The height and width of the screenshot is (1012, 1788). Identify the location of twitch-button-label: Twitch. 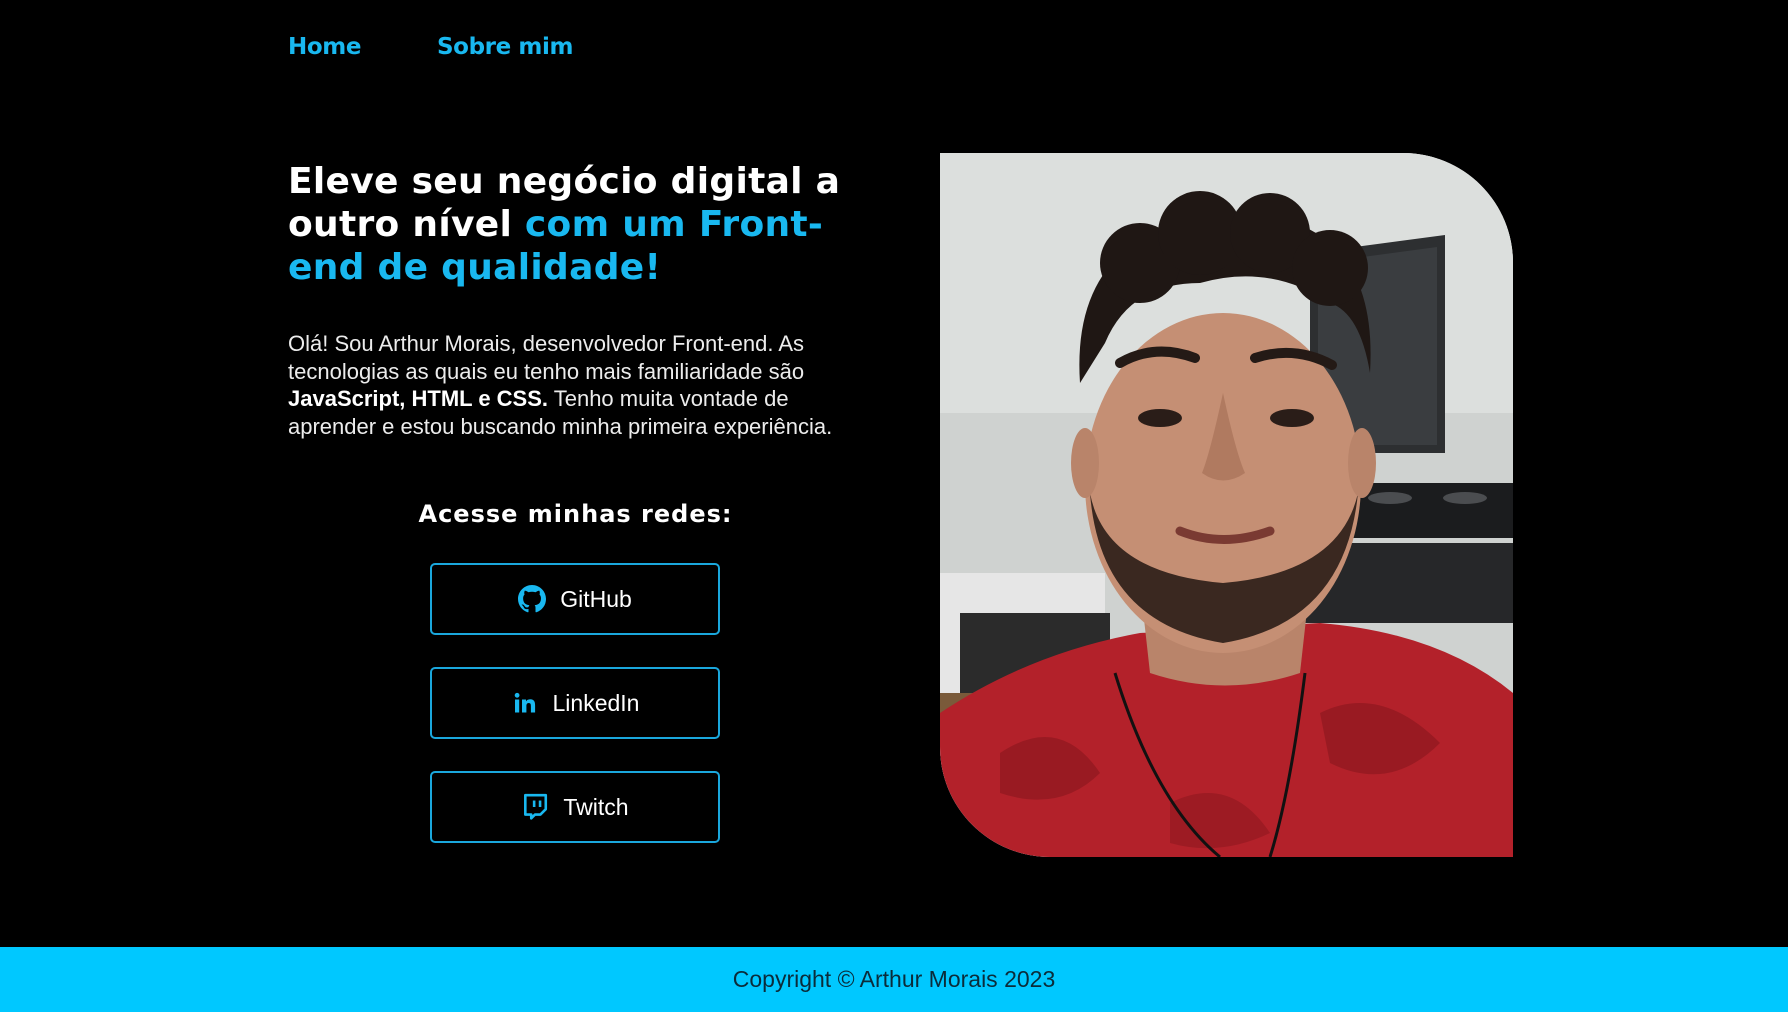
(596, 806).